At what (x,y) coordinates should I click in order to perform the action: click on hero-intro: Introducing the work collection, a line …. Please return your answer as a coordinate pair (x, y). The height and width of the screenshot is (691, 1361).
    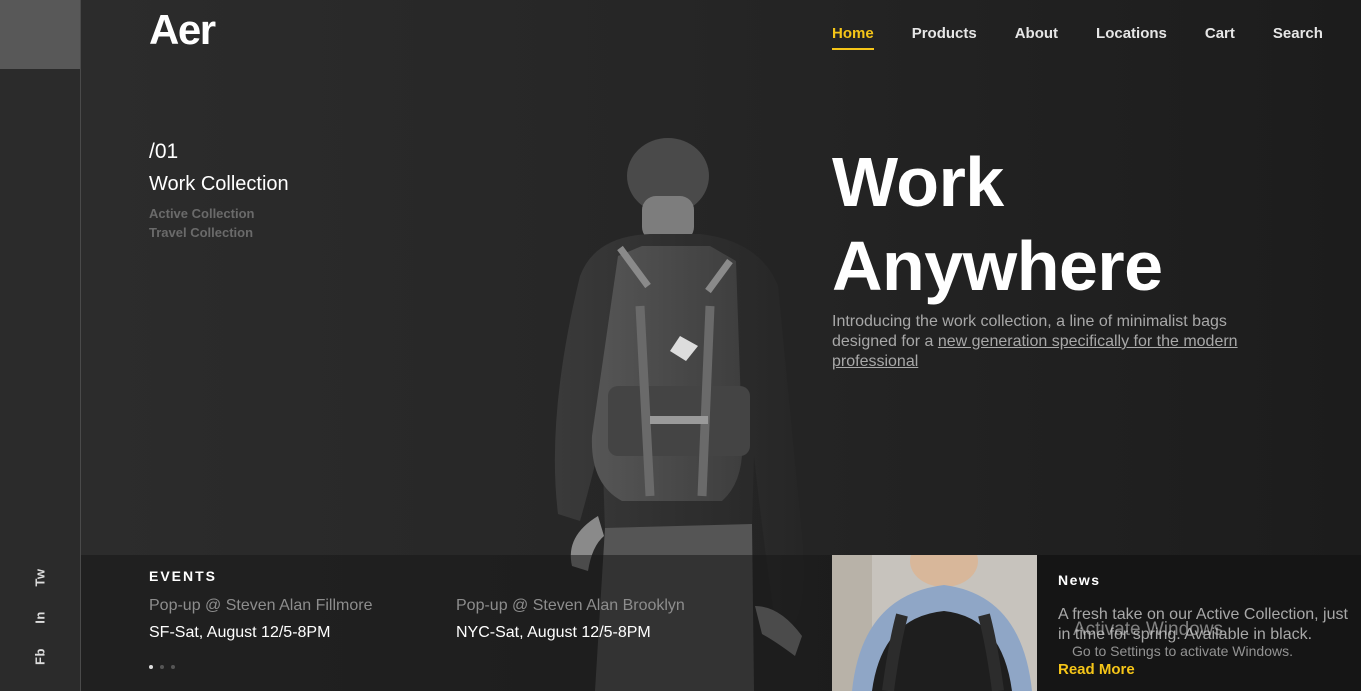
    Looking at the image, I should click on (1052, 342).